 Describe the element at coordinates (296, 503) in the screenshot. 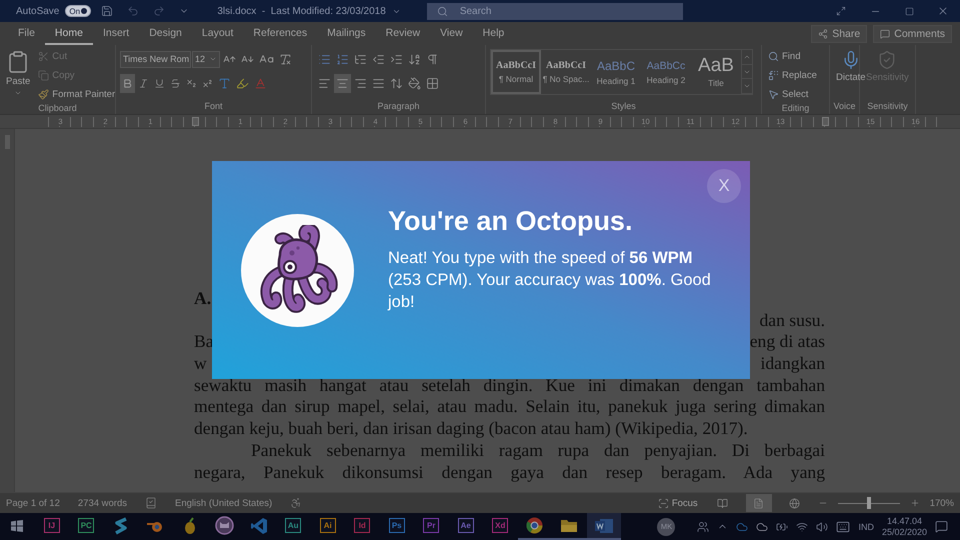

I see `accessibility-icon` at that location.